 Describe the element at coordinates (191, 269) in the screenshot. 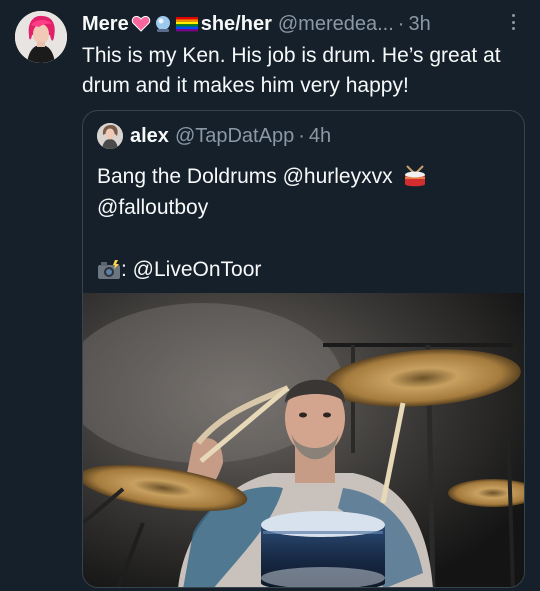

I see `quoted-text-line-3-content: : @LiveOnToor` at that location.